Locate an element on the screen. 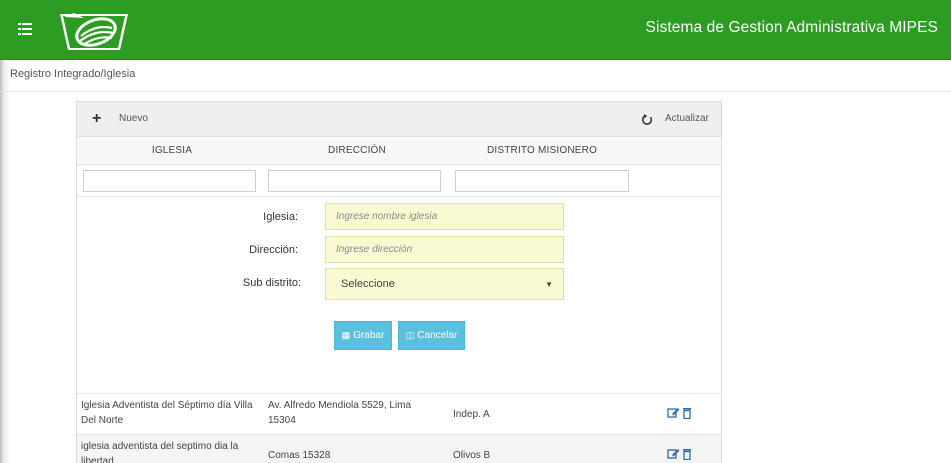 The height and width of the screenshot is (463, 951). column-header-distrito: DISTRITO MISIONERO is located at coordinates (542, 150).